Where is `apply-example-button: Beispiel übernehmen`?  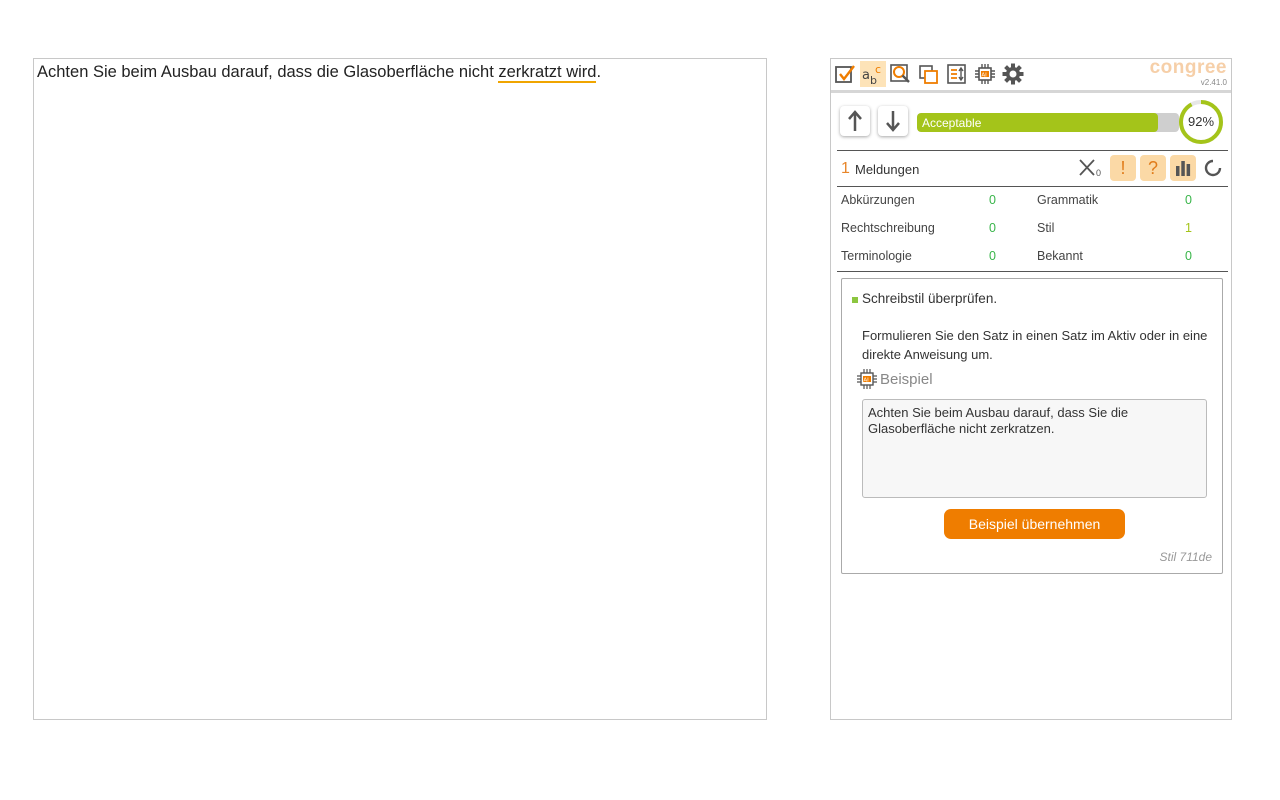
apply-example-button: Beispiel übernehmen is located at coordinates (1034, 524).